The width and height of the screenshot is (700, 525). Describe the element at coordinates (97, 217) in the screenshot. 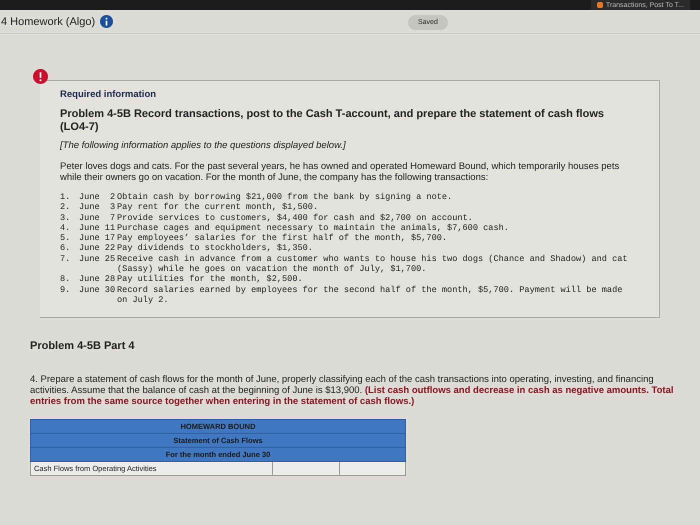

I see `transaction-date: June 7` at that location.